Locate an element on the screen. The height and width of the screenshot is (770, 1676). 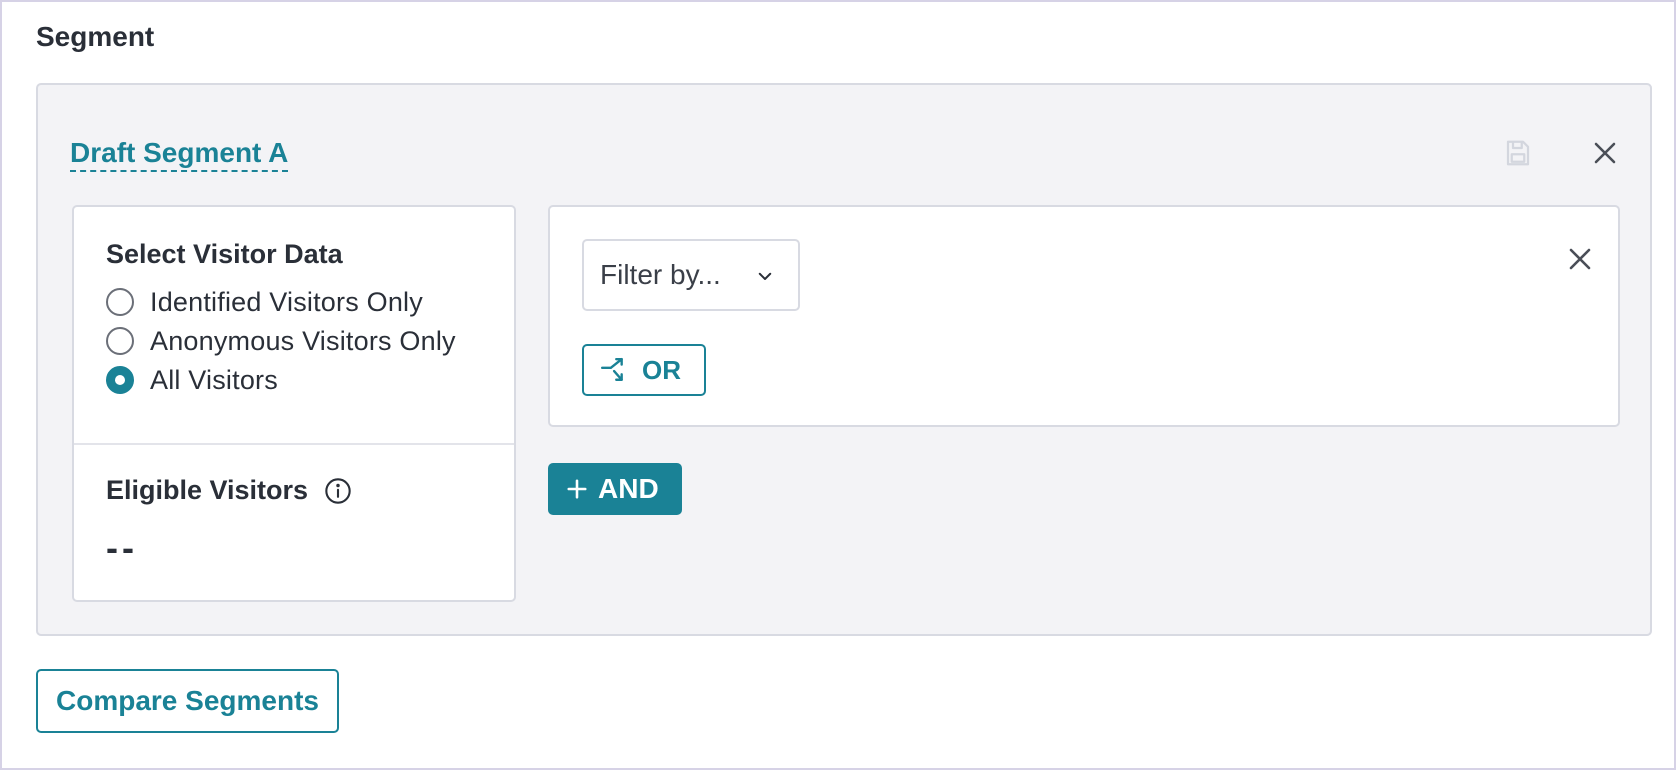
add-and-button: AND is located at coordinates (615, 489).